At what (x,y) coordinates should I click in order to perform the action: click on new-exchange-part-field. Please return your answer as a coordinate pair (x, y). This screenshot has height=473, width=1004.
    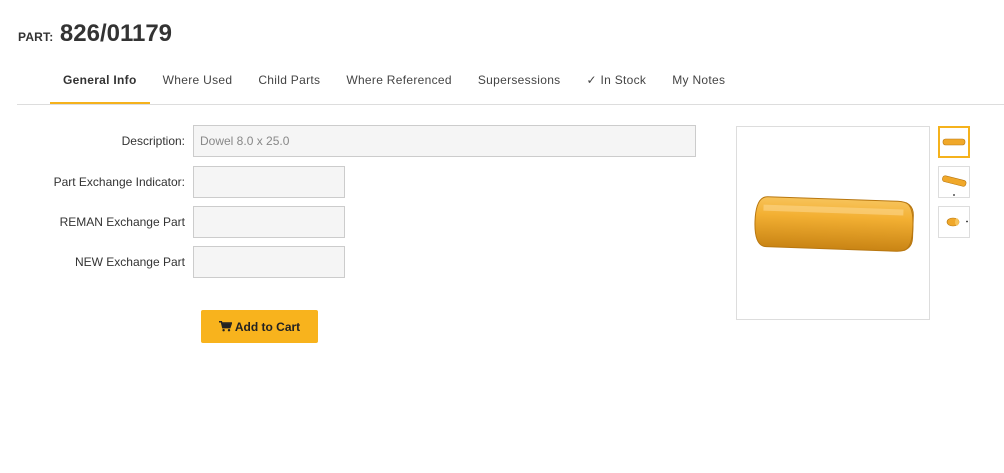
    Looking at the image, I should click on (269, 262).